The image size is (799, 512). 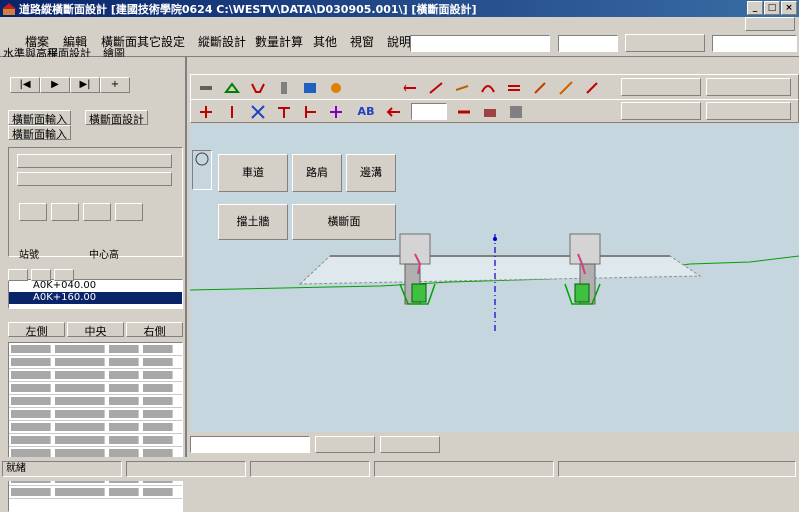 What do you see at coordinates (310, 87) in the screenshot?
I see `layer-tool` at bounding box center [310, 87].